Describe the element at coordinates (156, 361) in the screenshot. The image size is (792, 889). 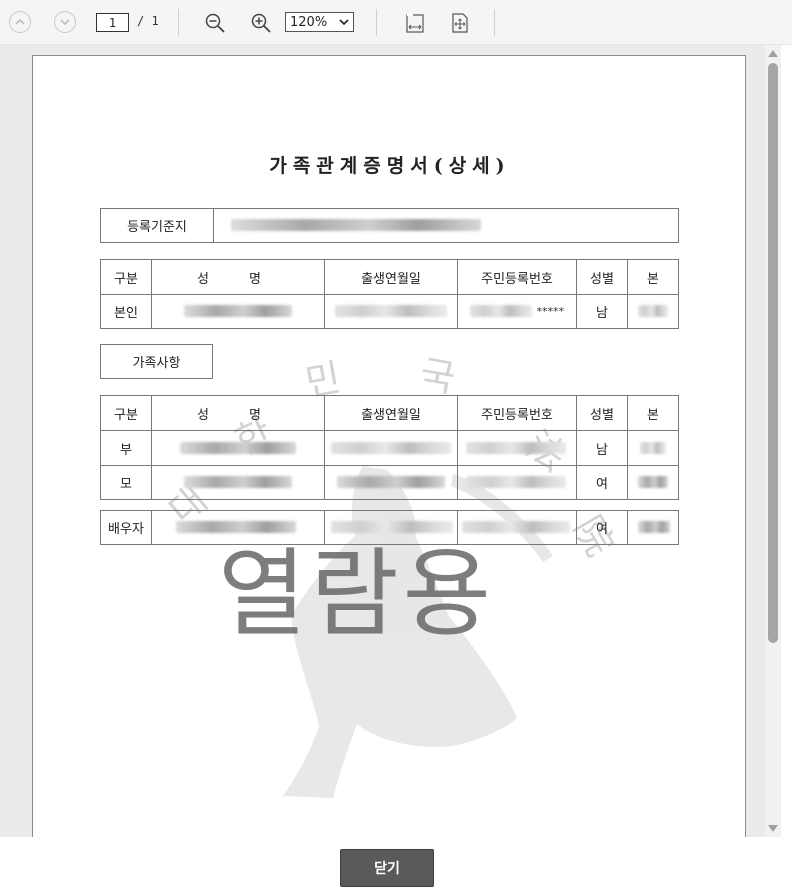
I see `family-section-label: 가족사항` at that location.